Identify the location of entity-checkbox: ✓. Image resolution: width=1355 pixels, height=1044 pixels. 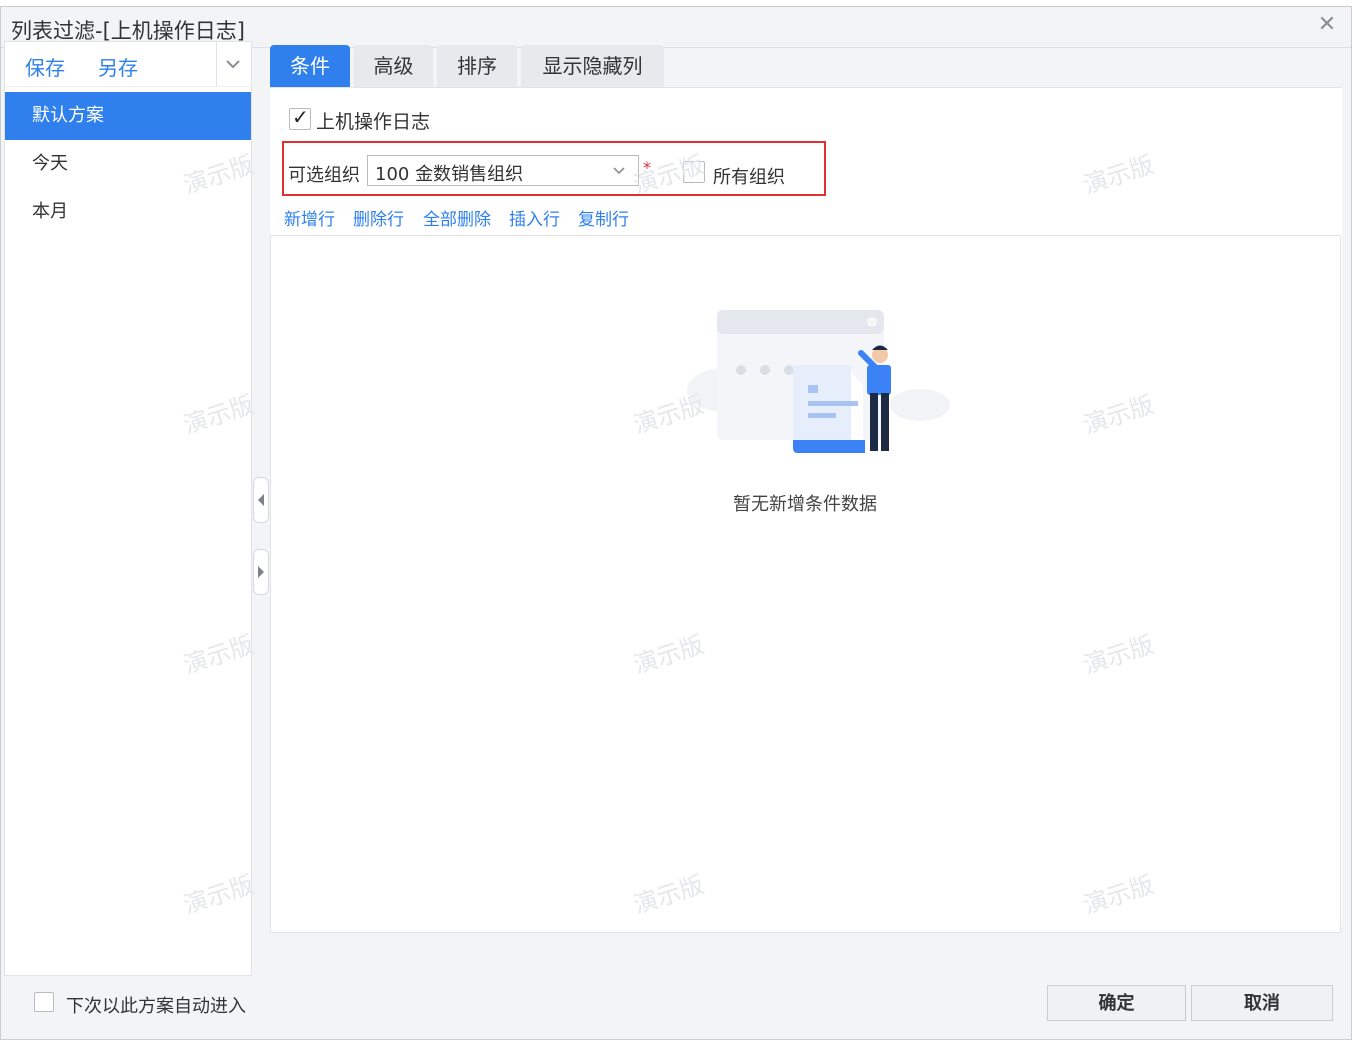
(300, 117).